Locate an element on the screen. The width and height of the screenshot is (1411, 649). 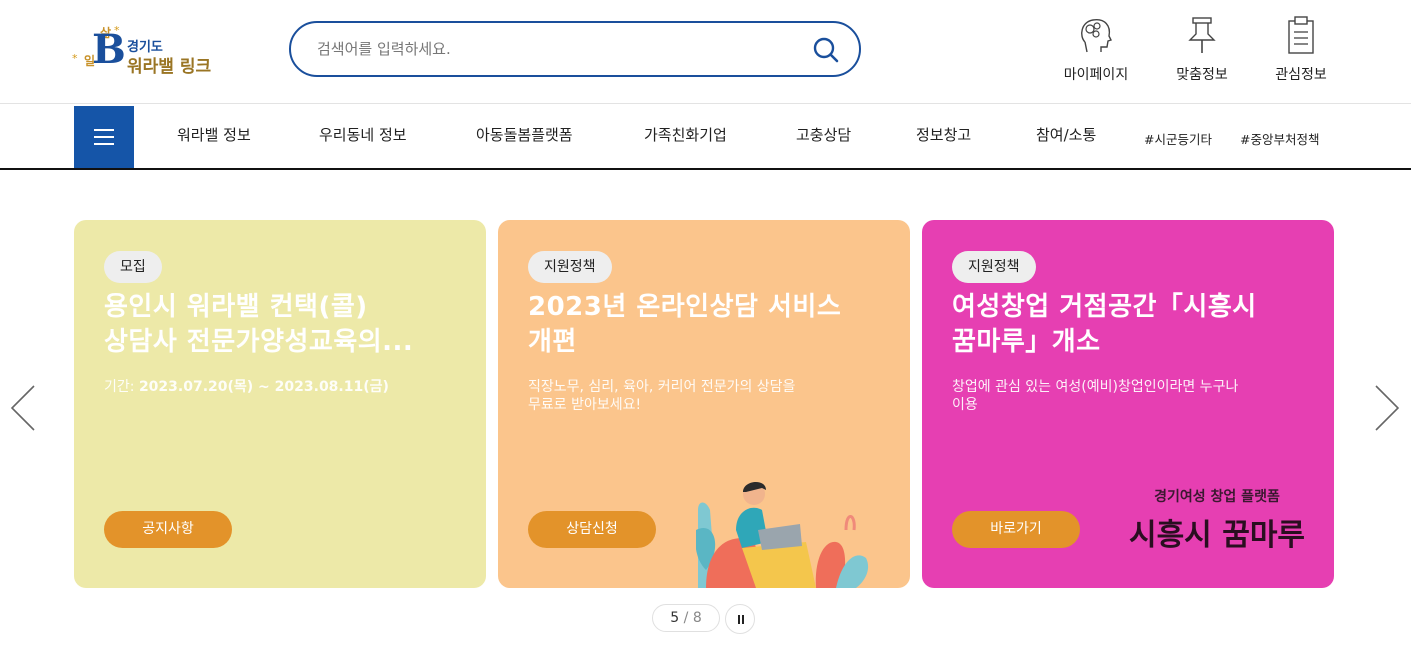
search-icon is located at coordinates (826, 50).